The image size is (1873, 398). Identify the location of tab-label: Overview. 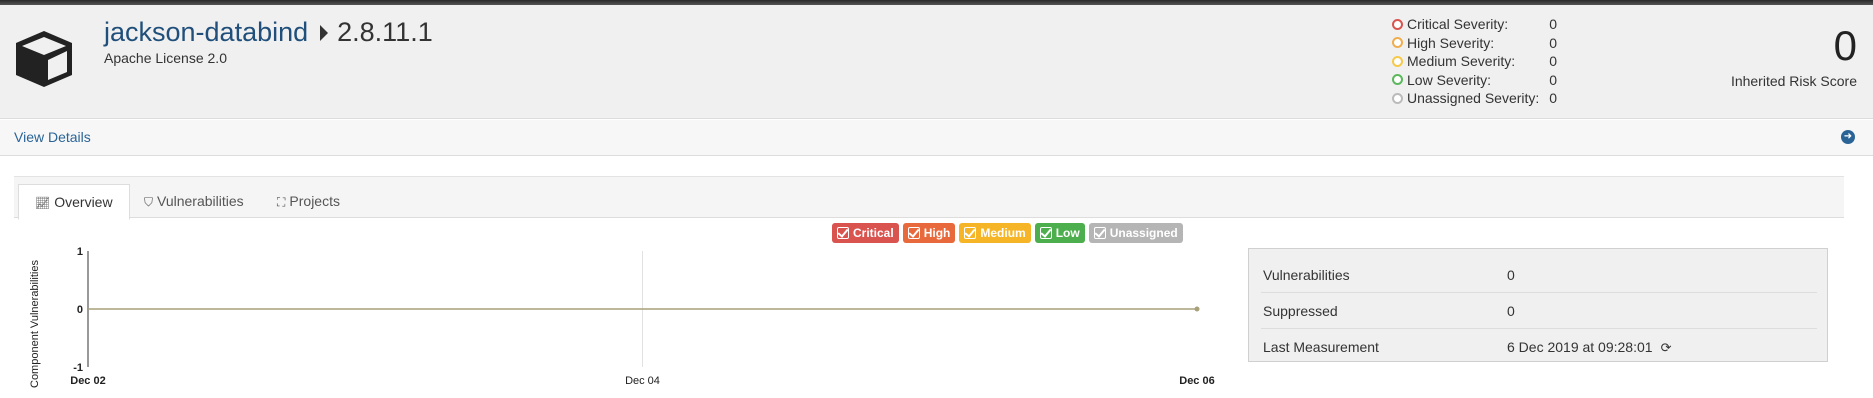
(83, 202).